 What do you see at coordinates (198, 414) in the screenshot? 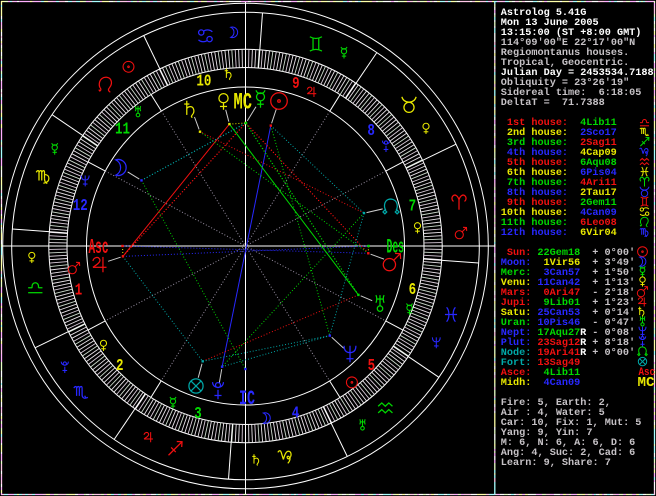
I see `svg-text: 3` at bounding box center [198, 414].